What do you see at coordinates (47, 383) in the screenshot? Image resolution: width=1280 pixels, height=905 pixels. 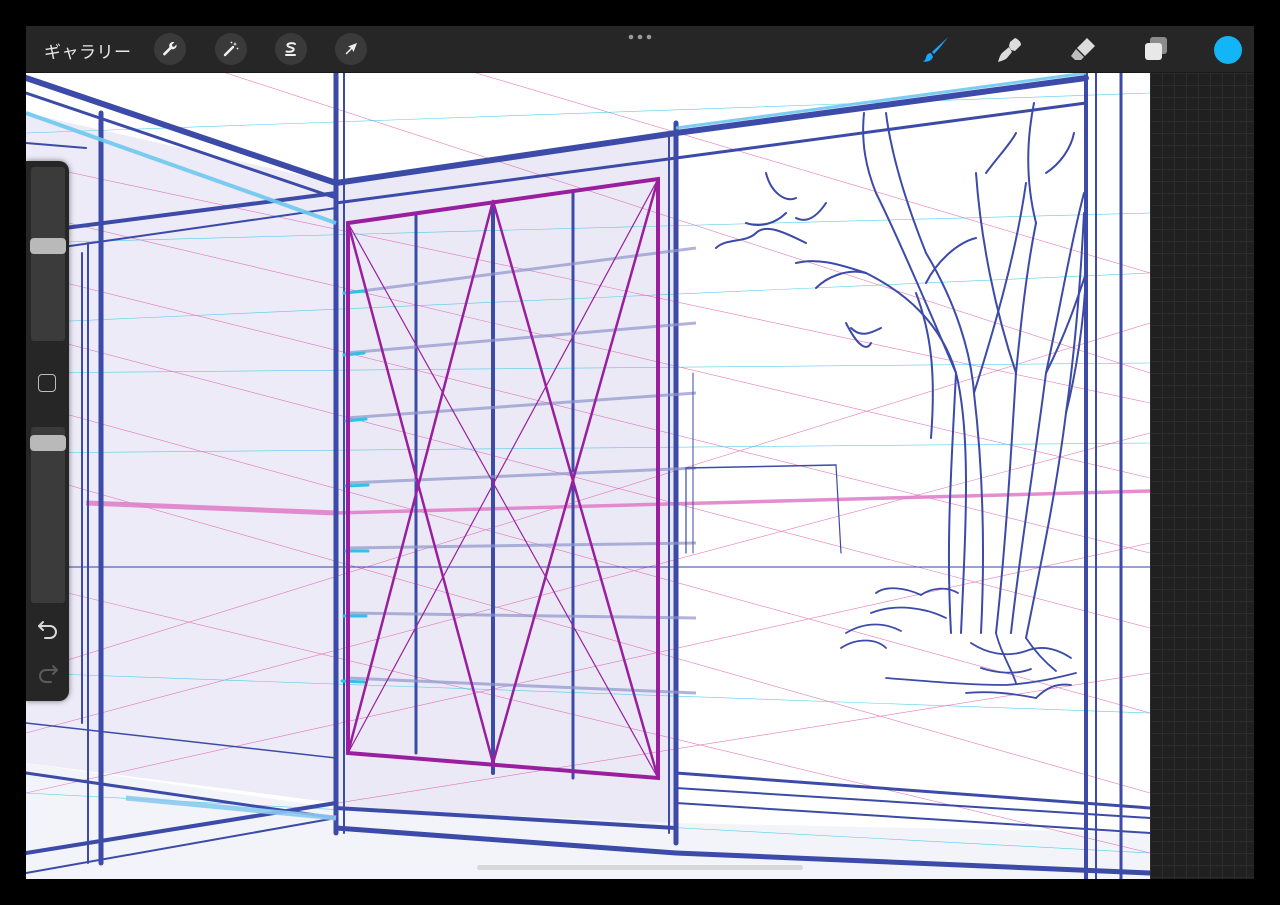 I see `modify-square-icon` at bounding box center [47, 383].